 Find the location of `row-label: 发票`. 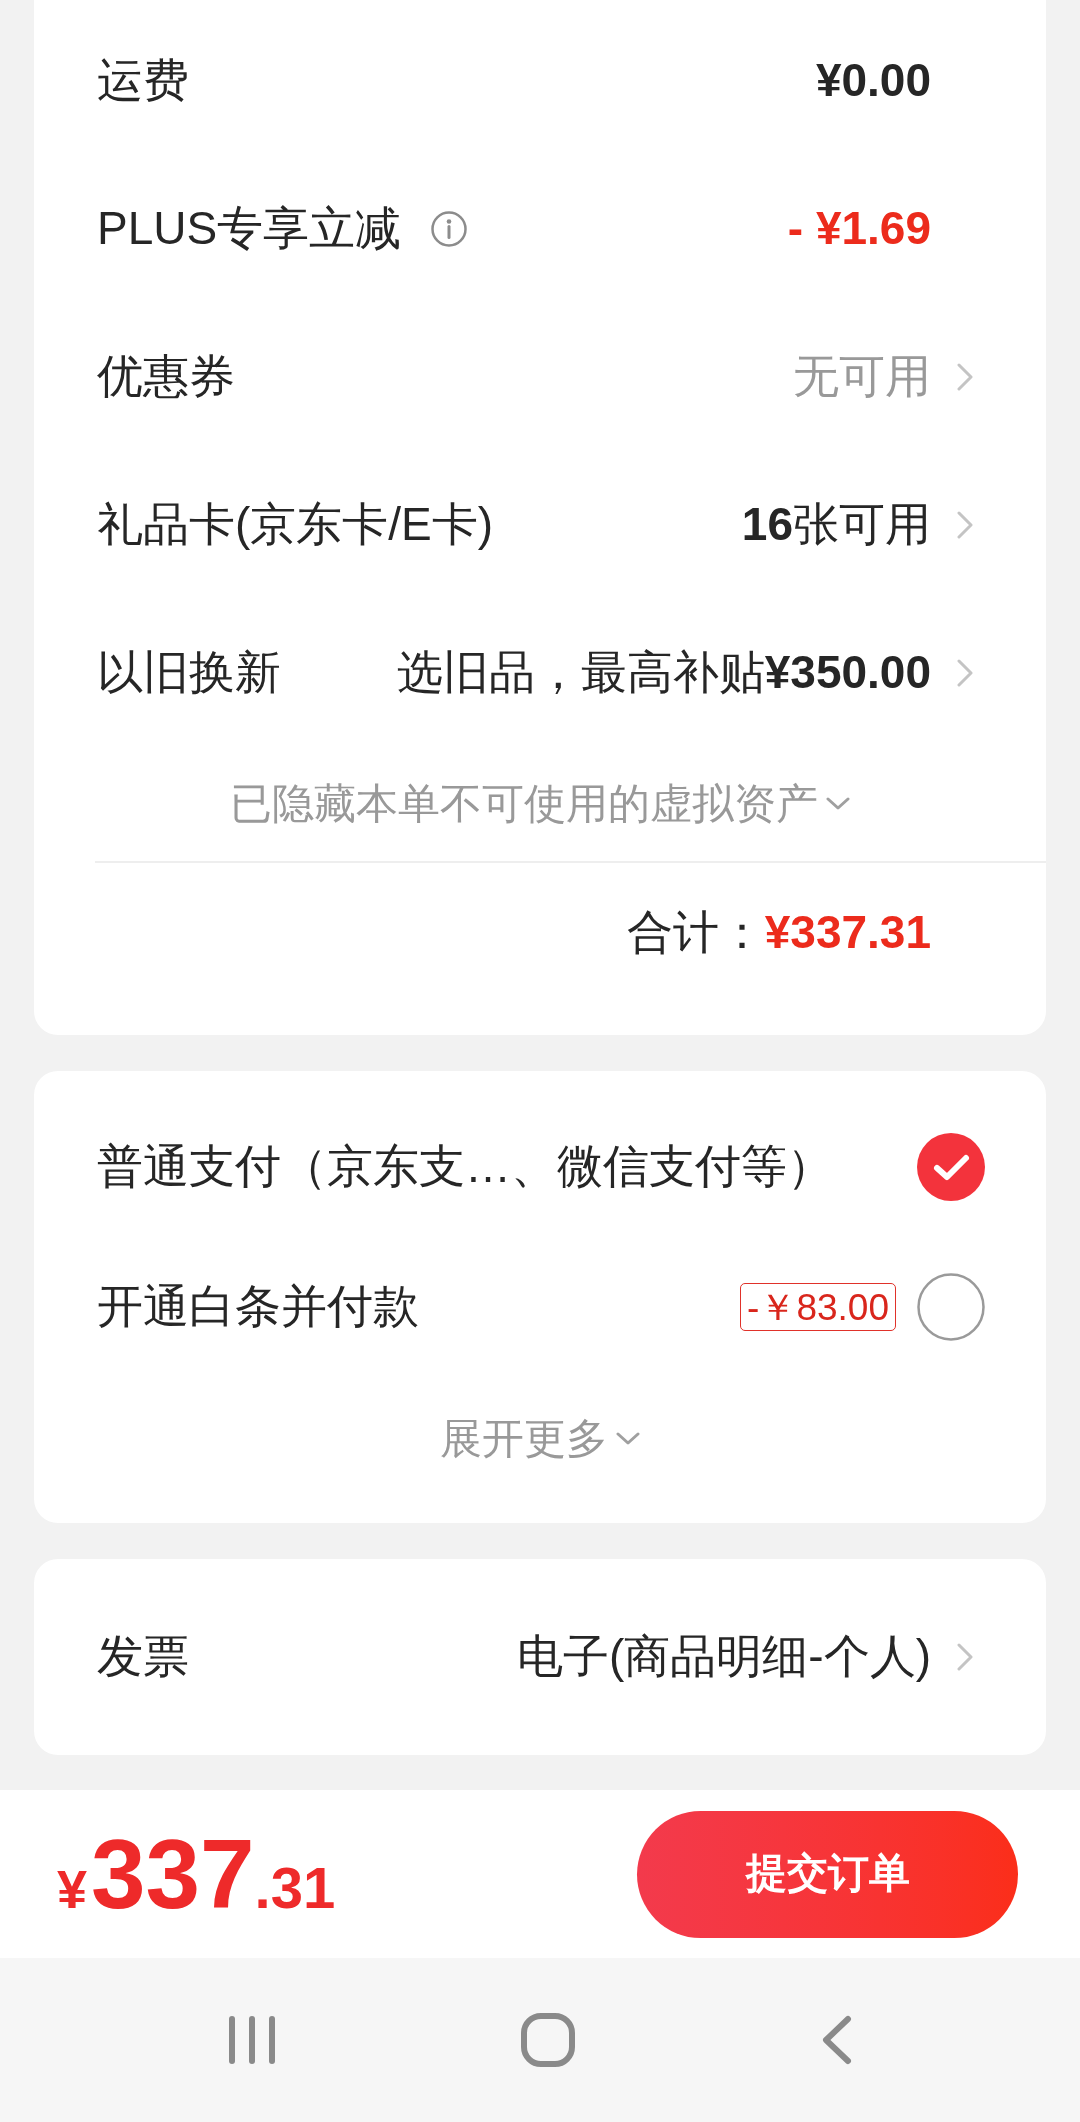

row-label: 发票 is located at coordinates (143, 1657).